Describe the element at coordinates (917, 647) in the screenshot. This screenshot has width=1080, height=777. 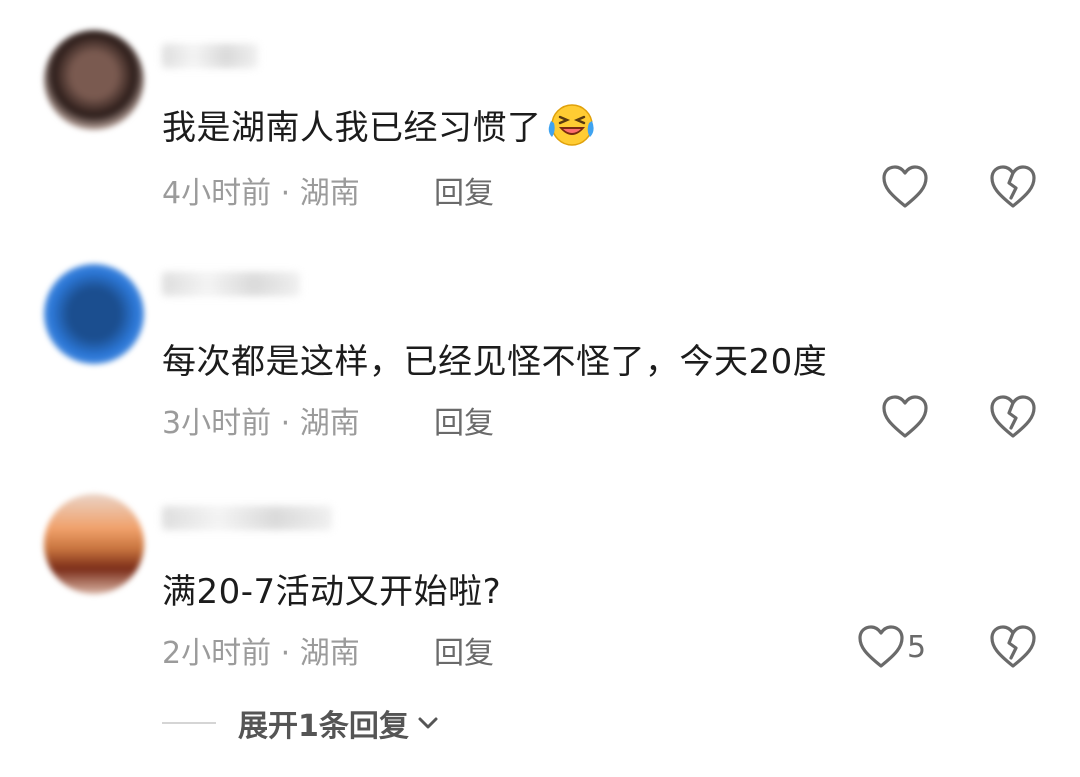
I see `like-count: 5` at that location.